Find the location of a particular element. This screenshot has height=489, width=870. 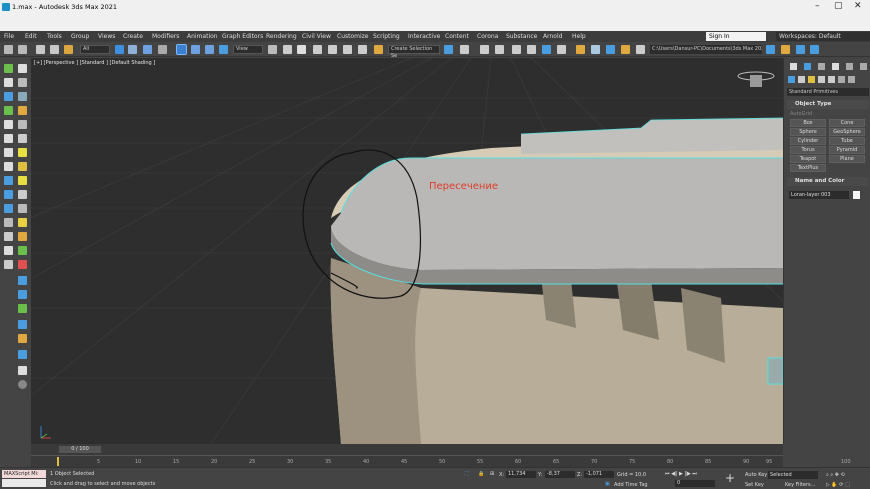

shape-icon is located at coordinates (22, 82).